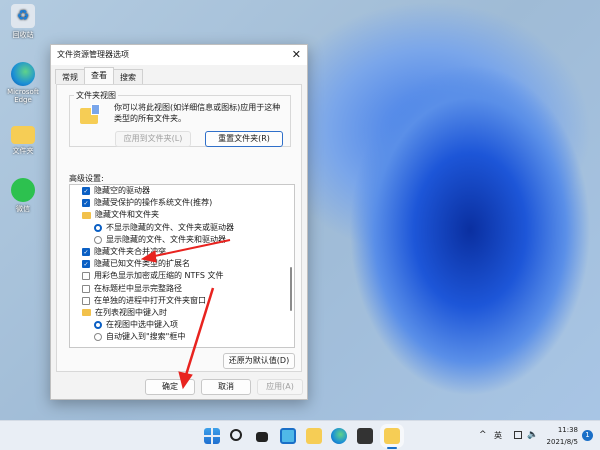  I want to click on folder-options-app-icon, so click(392, 436).